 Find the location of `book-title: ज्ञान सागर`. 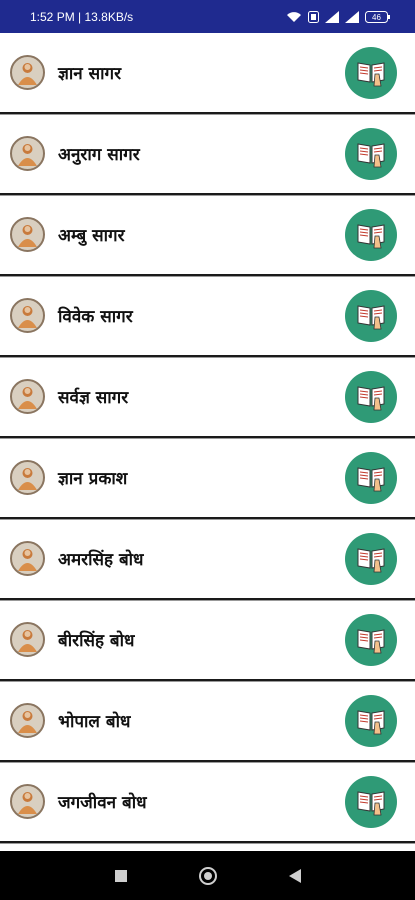

book-title: ज्ञान सागर is located at coordinates (90, 74).